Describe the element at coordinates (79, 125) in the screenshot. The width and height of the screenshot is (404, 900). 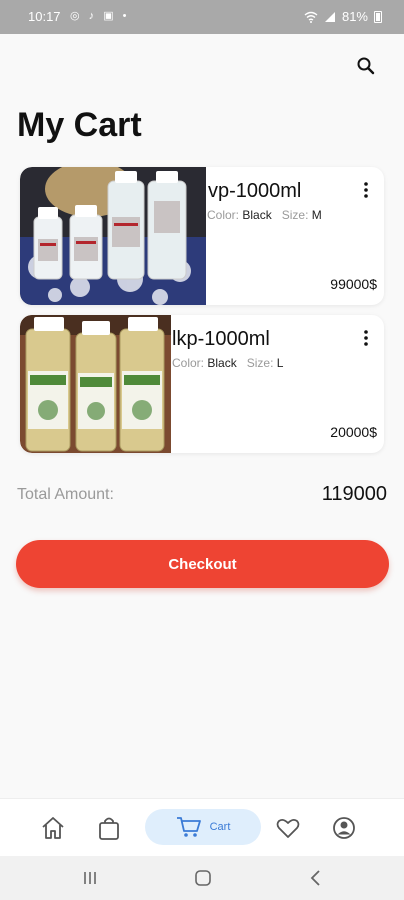
I see `page-title: My Cart` at that location.